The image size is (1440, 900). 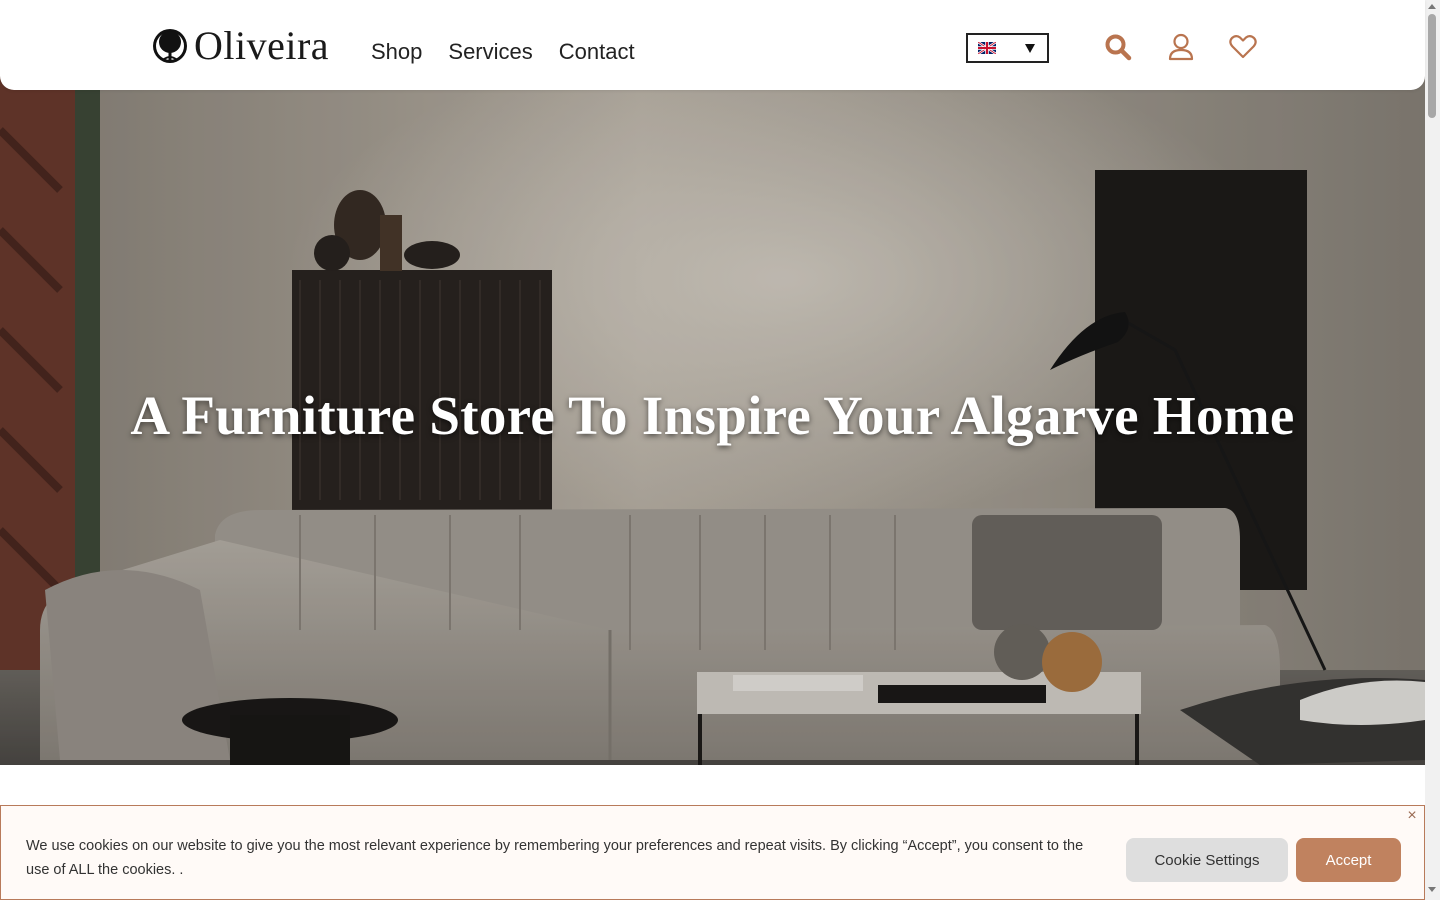 I want to click on nav-shop: Shop, so click(x=396, y=52).